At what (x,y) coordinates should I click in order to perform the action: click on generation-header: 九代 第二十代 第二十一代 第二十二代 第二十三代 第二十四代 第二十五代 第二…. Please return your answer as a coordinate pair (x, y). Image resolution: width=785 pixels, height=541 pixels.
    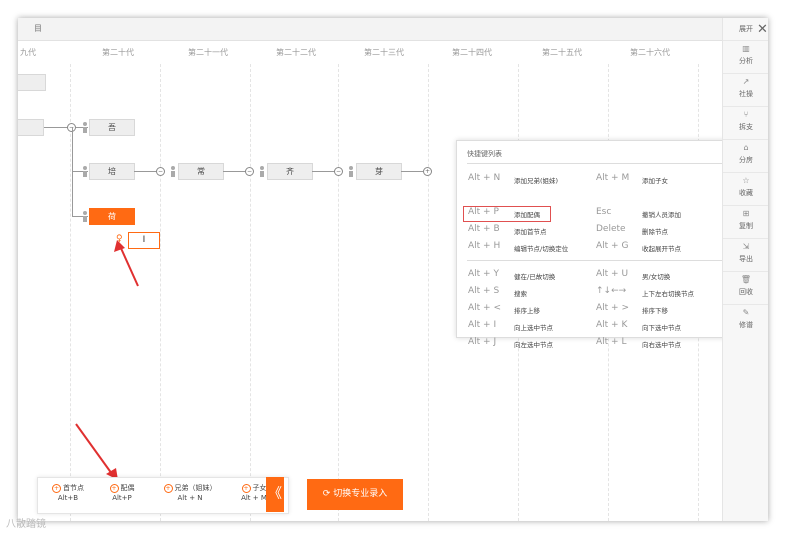
    Looking at the image, I should click on (370, 52).